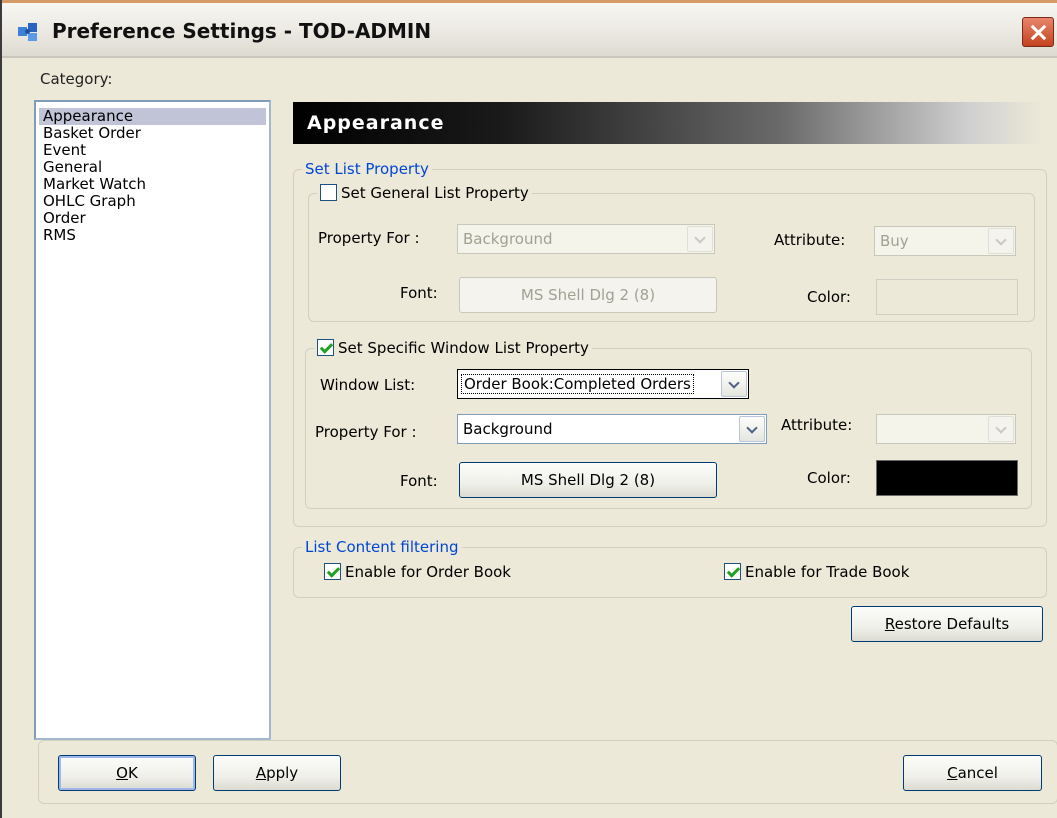  What do you see at coordinates (586, 239) in the screenshot?
I see `general-property-for-select: Background` at bounding box center [586, 239].